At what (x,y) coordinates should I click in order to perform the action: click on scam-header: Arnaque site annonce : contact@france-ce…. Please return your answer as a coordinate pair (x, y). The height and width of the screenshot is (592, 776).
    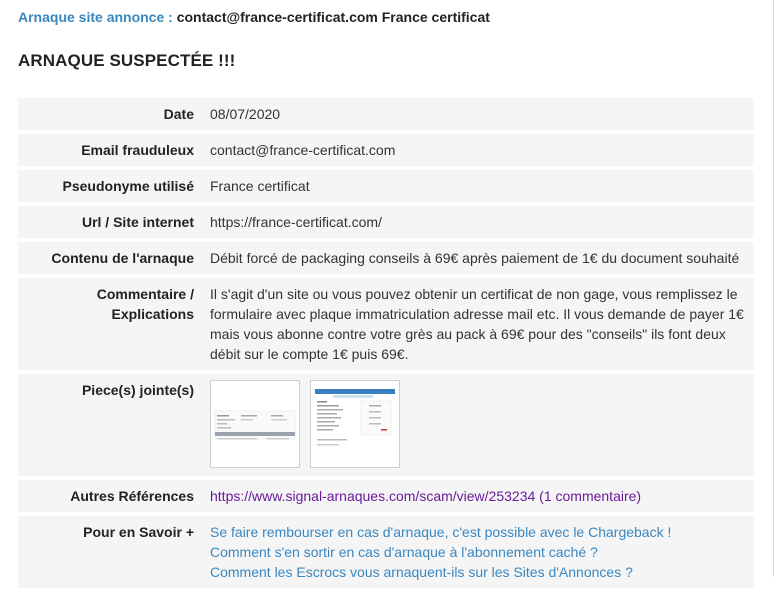
    Looking at the image, I should click on (254, 17).